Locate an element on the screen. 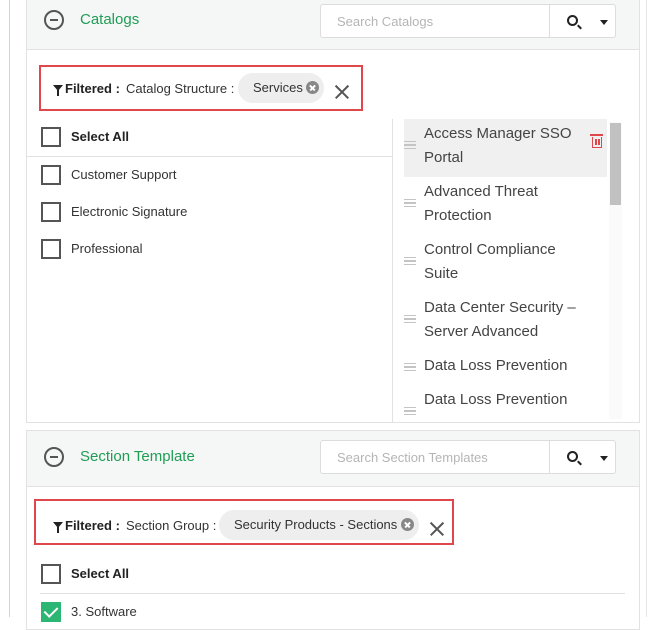 This screenshot has height=630, width=662. page-right-border is located at coordinates (646, 308).